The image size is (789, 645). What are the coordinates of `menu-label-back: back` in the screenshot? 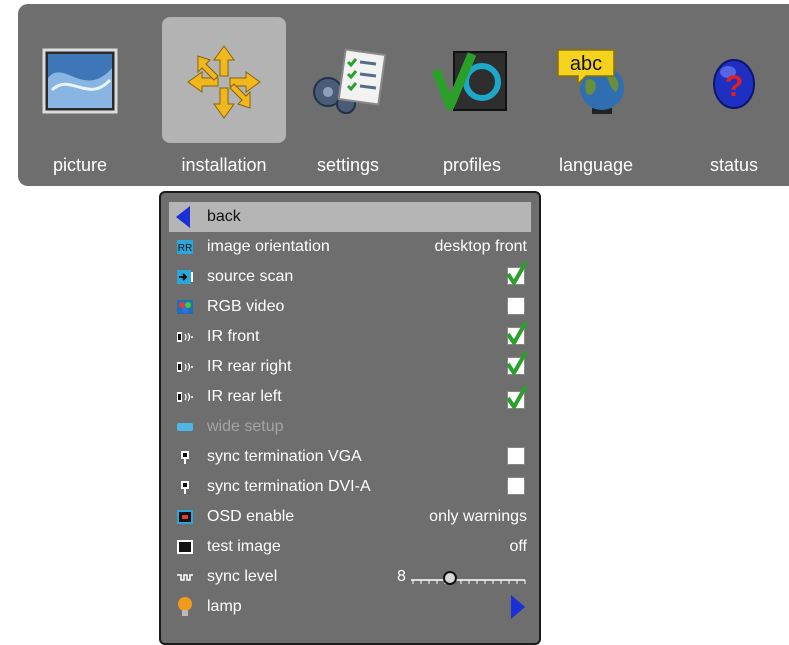 It's located at (224, 216).